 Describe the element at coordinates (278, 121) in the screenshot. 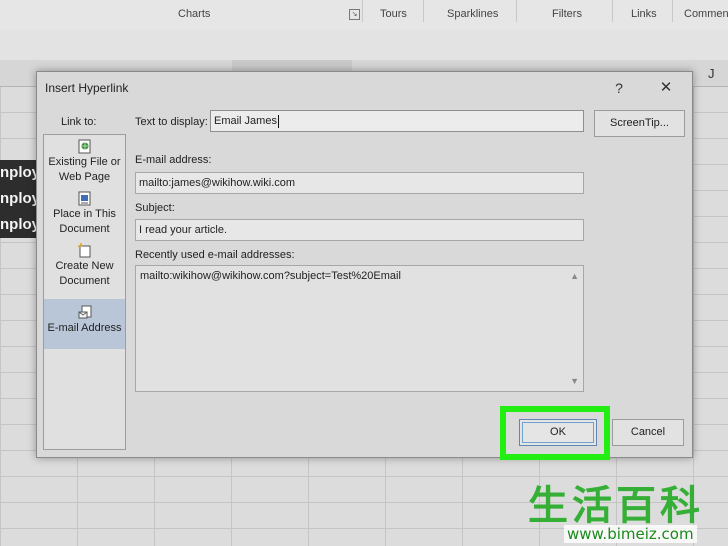

I see `text-caret` at that location.